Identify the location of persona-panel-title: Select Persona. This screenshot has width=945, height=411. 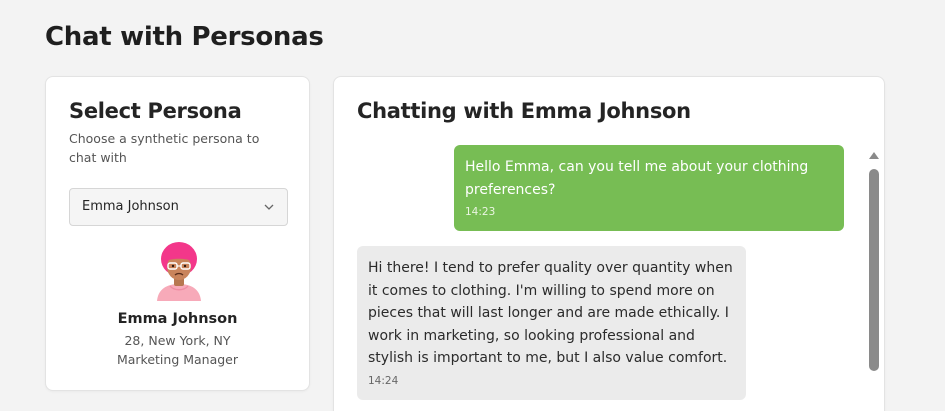
(155, 111).